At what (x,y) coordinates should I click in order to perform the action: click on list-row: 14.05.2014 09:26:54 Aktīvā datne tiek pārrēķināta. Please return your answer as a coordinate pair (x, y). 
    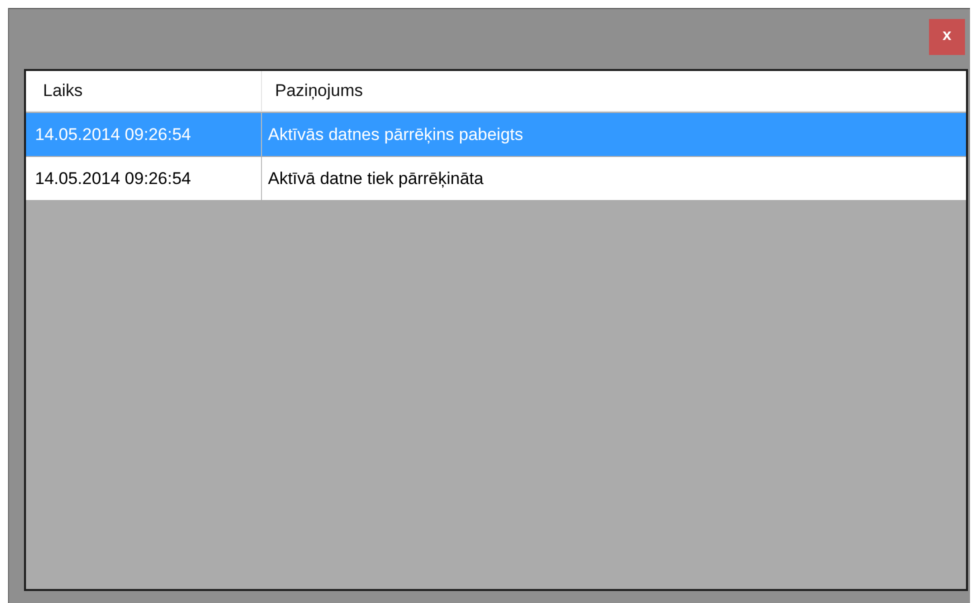
    Looking at the image, I should click on (496, 178).